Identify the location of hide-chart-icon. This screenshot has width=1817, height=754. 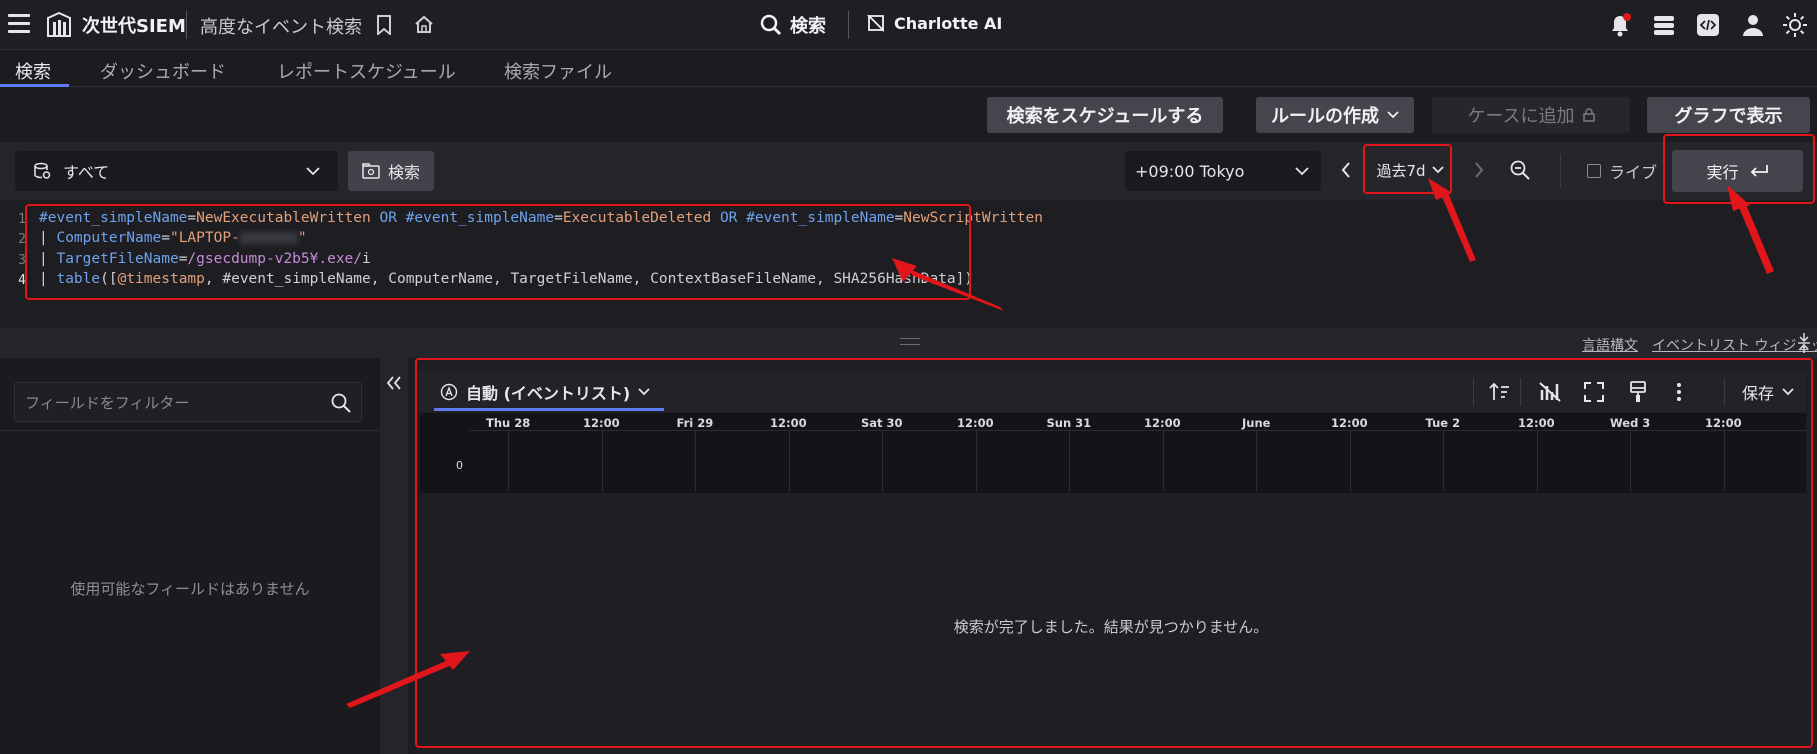
(1550, 392).